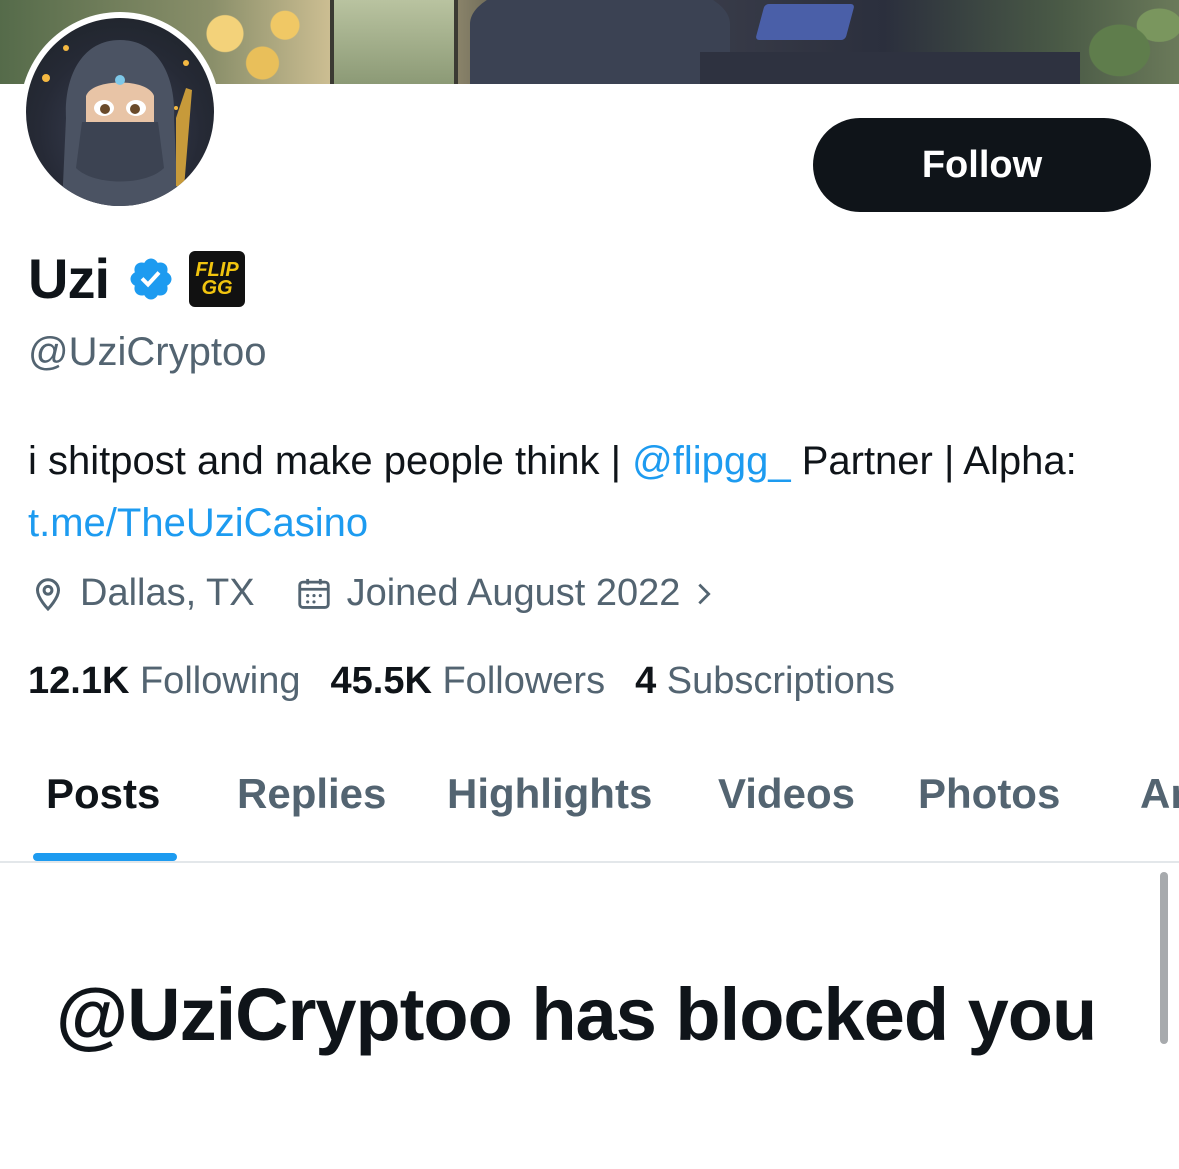 The width and height of the screenshot is (1179, 1169). Describe the element at coordinates (79, 681) in the screenshot. I see `following-count: 12.1K` at that location.